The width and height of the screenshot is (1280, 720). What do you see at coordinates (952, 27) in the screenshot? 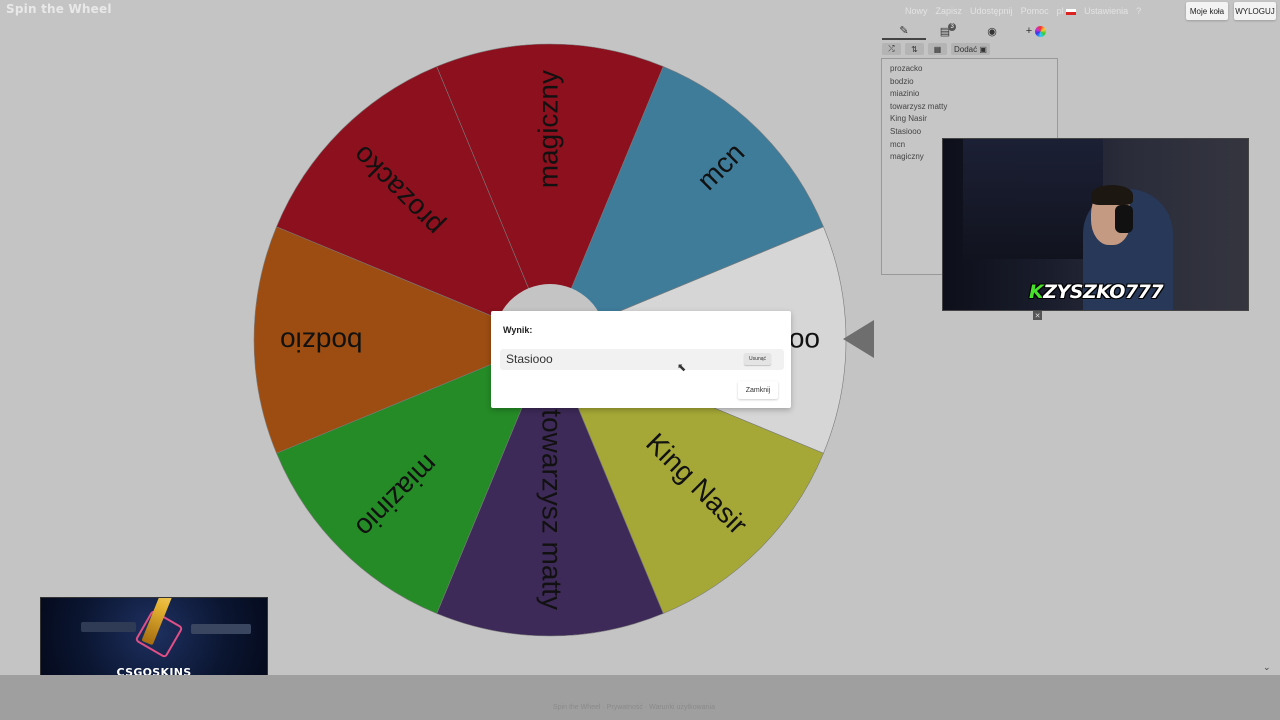
I see `results-count-badge: 3` at bounding box center [952, 27].